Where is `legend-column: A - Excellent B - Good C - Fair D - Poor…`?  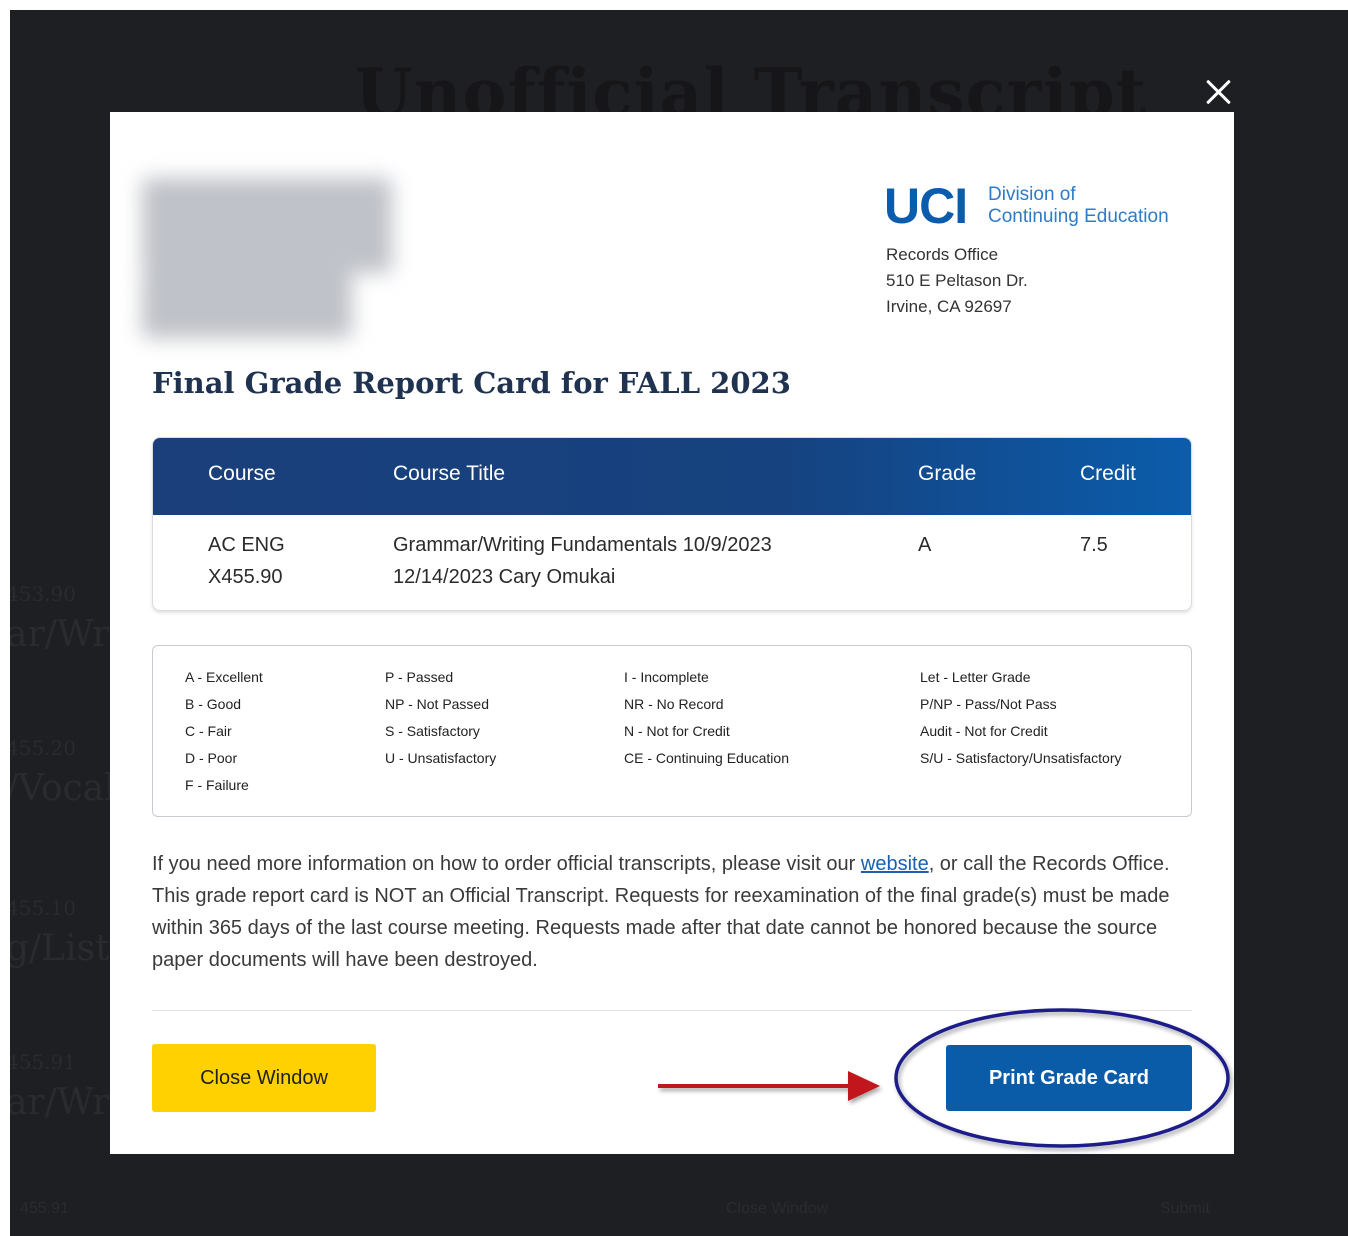 legend-column: A - Excellent B - Good C - Fair D - Poor… is located at coordinates (224, 731).